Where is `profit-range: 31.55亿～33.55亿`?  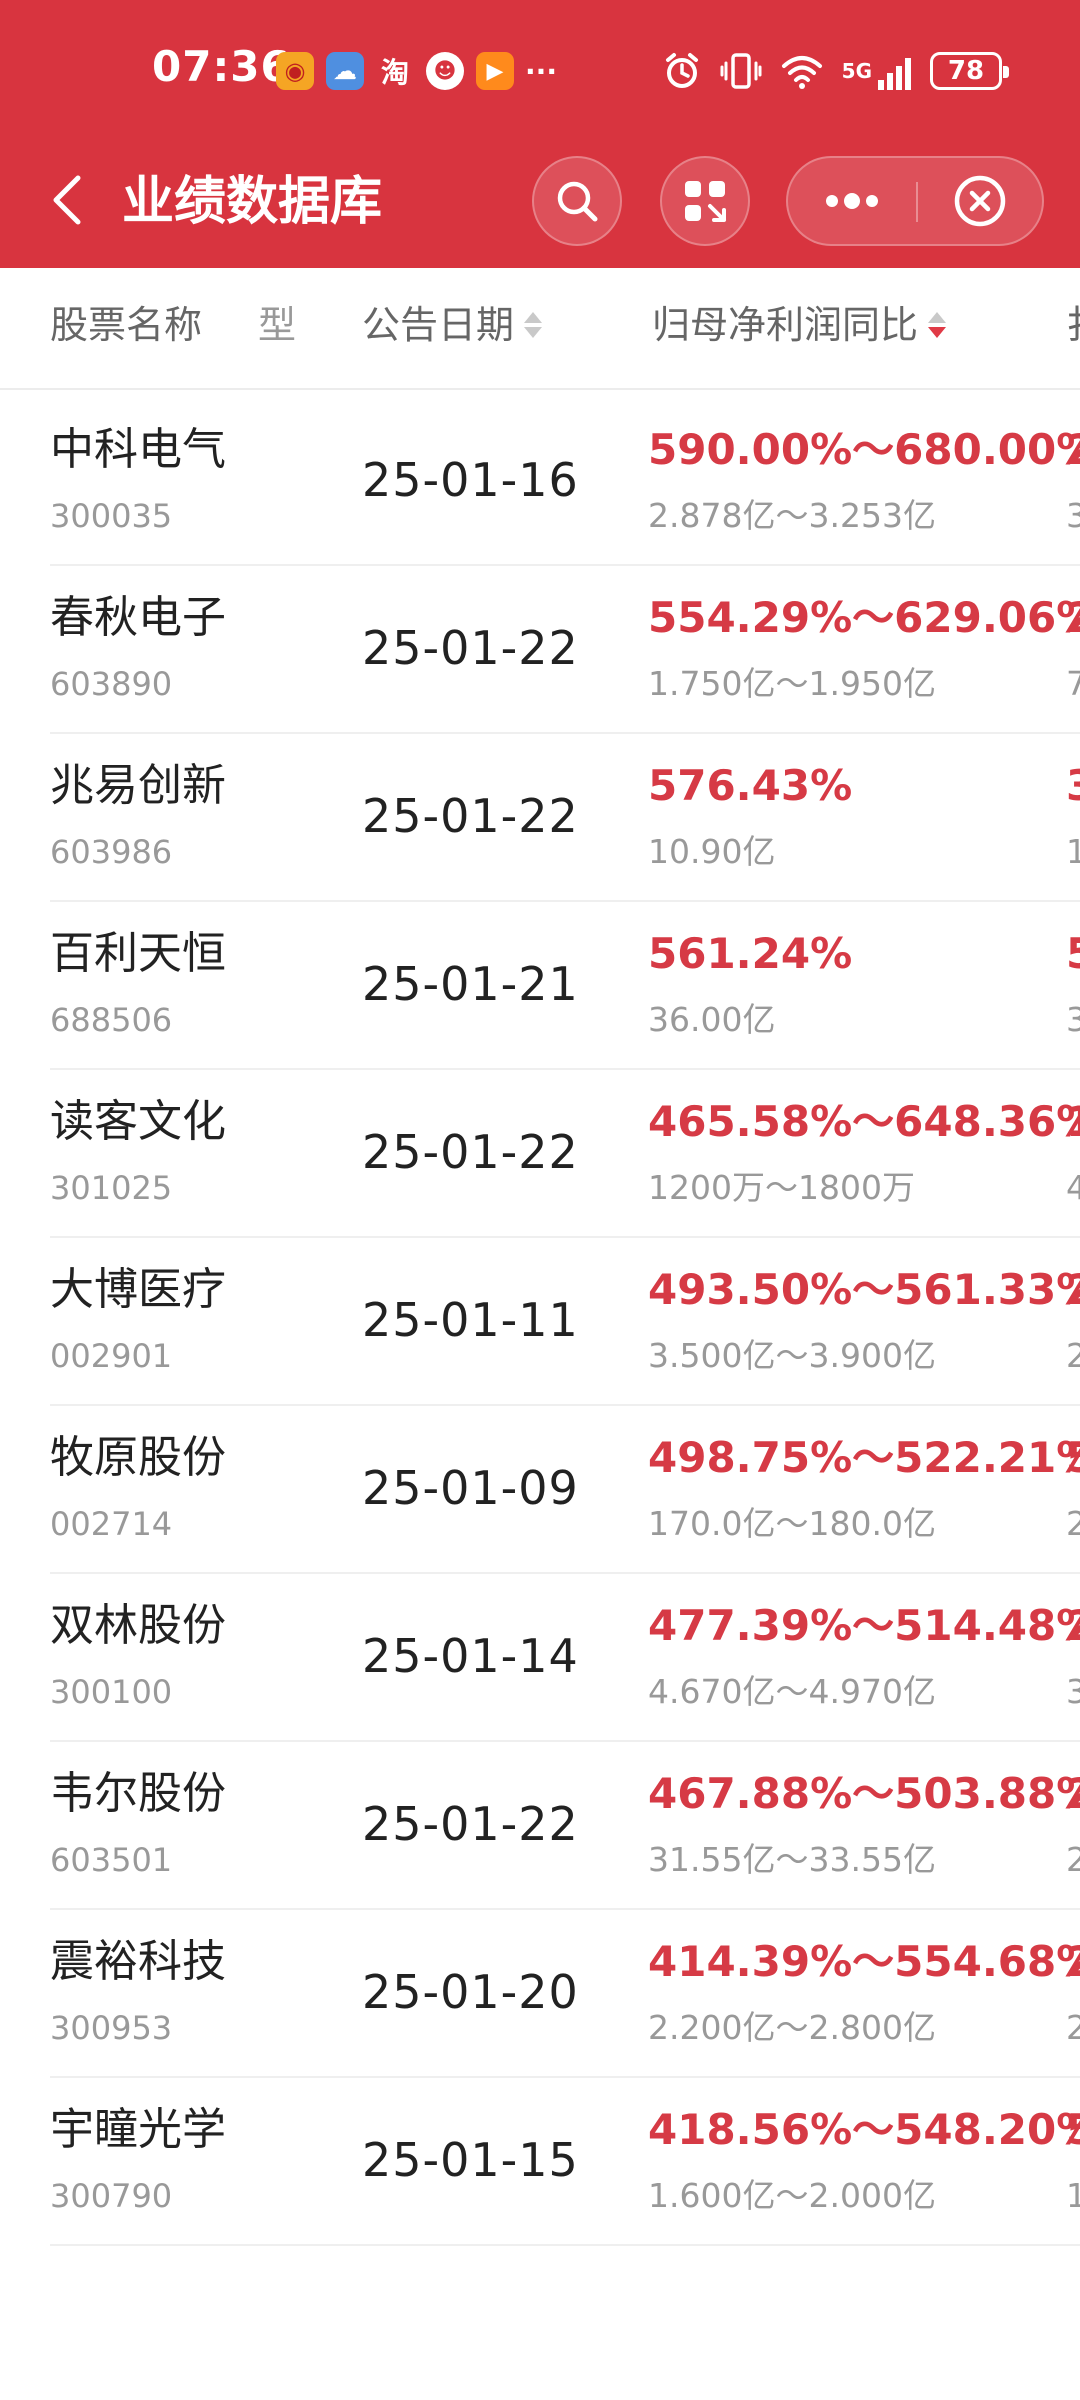
profit-range: 31.55亿～33.55亿 is located at coordinates (792, 1859).